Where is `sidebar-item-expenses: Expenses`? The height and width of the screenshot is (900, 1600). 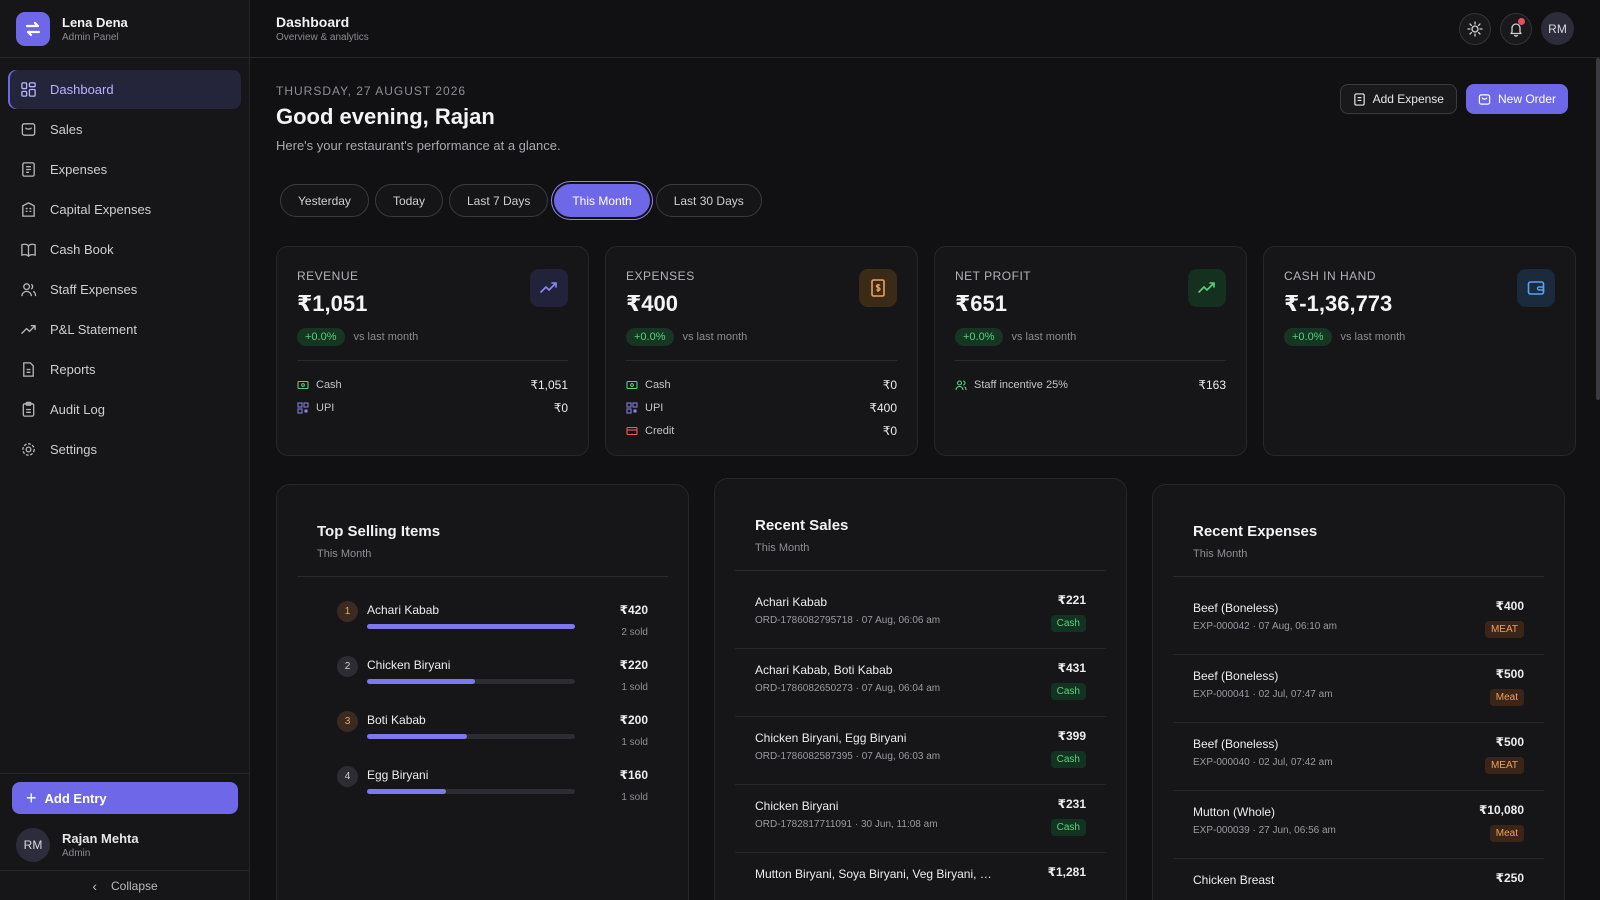 sidebar-item-expenses: Expenses is located at coordinates (124, 169).